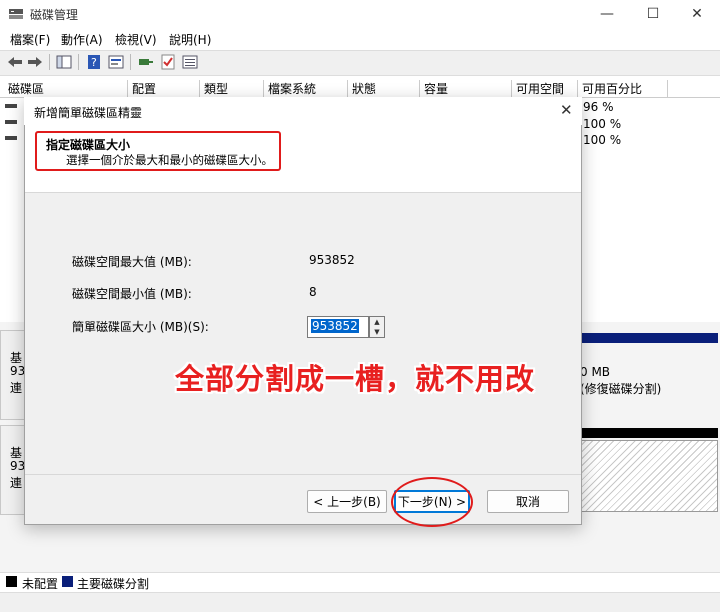 This screenshot has width=720, height=612. What do you see at coordinates (116, 62) in the screenshot?
I see `properties-icon` at bounding box center [116, 62].